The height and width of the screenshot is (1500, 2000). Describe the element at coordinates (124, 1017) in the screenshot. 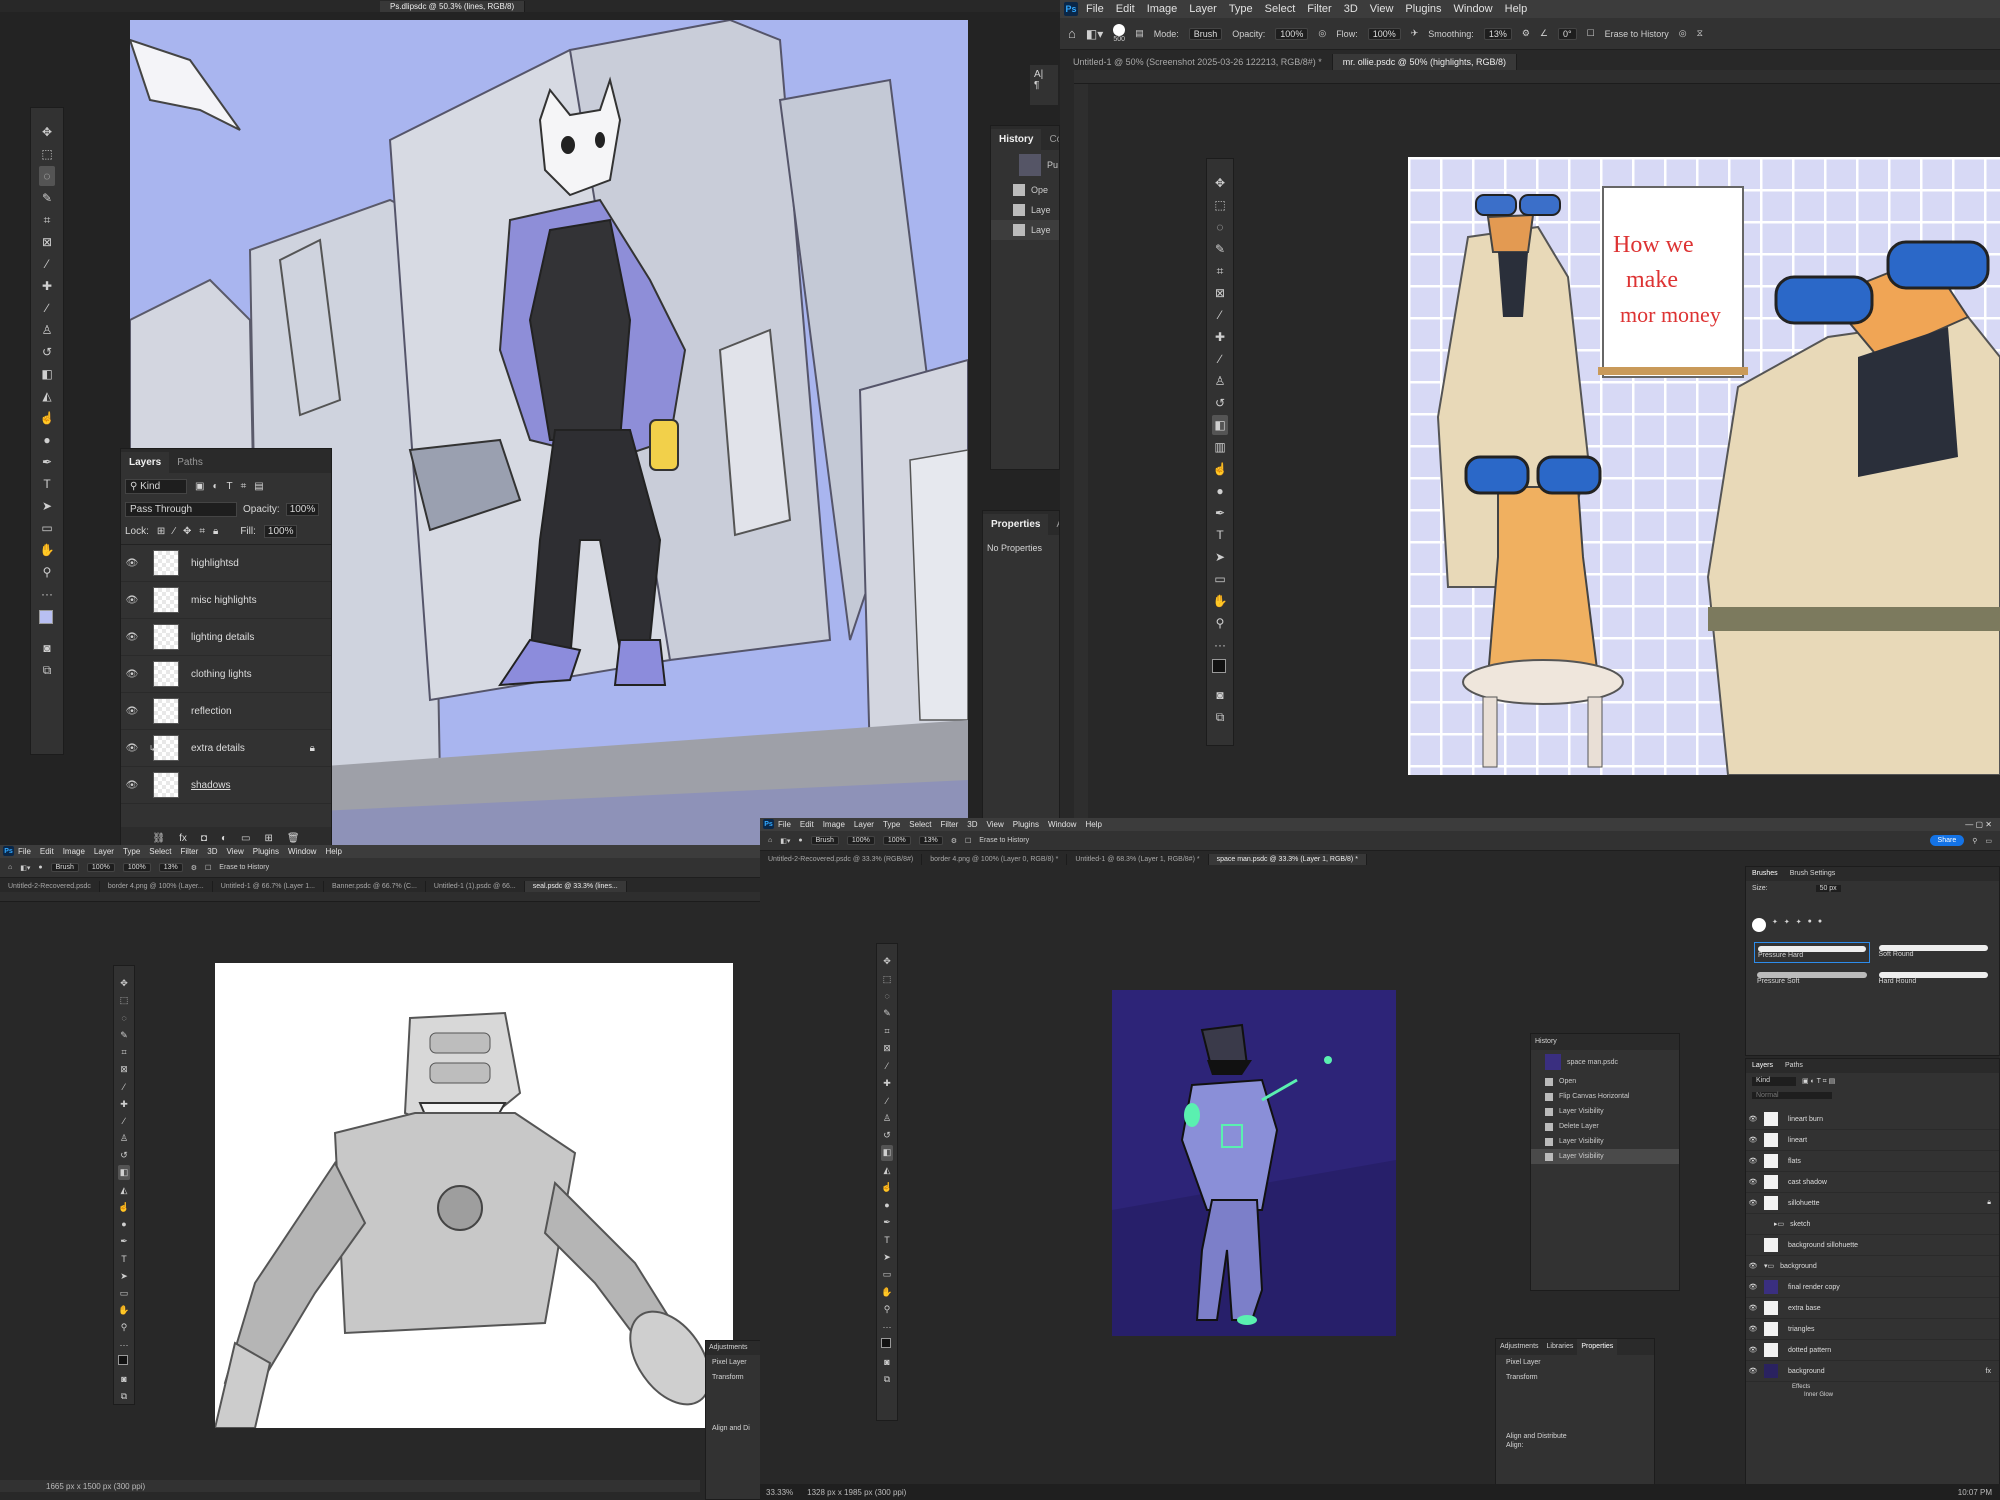

I see `lasso-tool-icon: ◌` at that location.